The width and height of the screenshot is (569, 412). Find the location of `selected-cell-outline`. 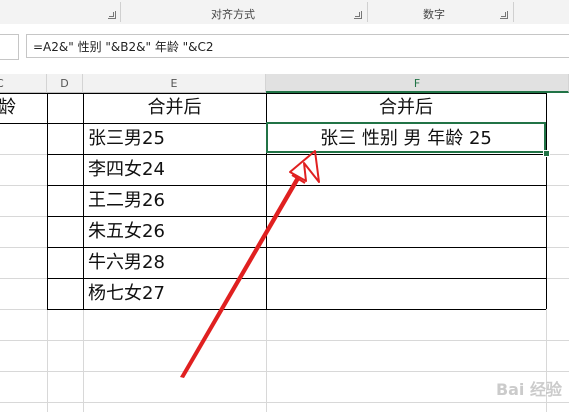

selected-cell-outline is located at coordinates (406, 137).